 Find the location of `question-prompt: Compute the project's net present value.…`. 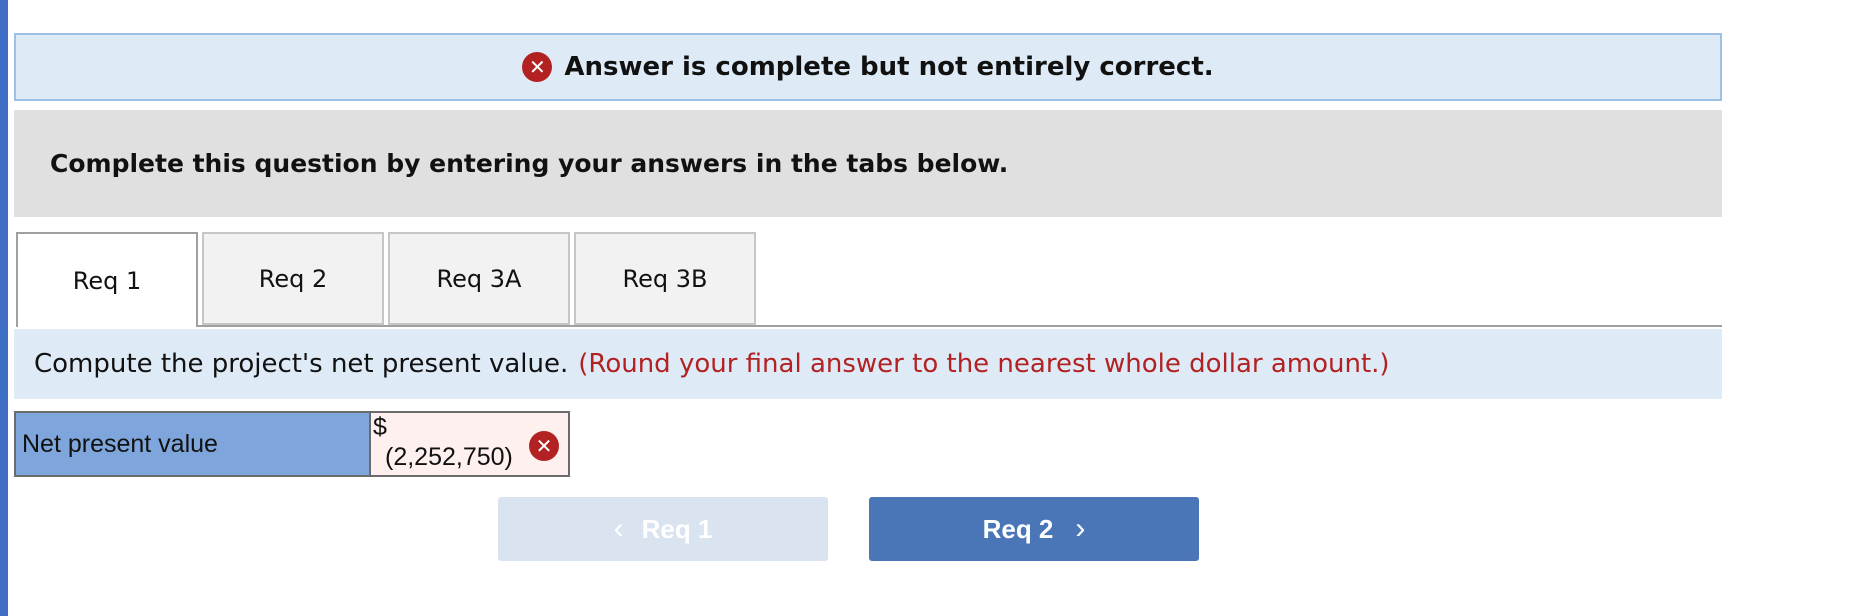

question-prompt: Compute the project's net present value.… is located at coordinates (868, 364).